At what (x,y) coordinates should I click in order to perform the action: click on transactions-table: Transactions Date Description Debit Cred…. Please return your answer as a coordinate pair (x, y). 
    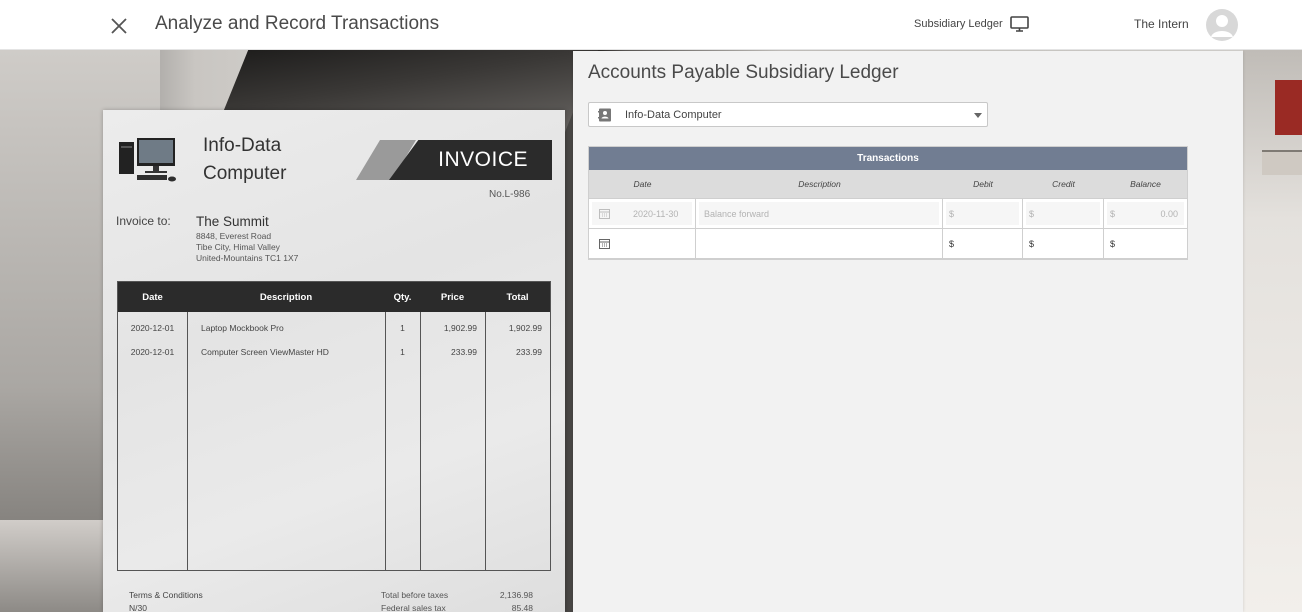
    Looking at the image, I should click on (888, 203).